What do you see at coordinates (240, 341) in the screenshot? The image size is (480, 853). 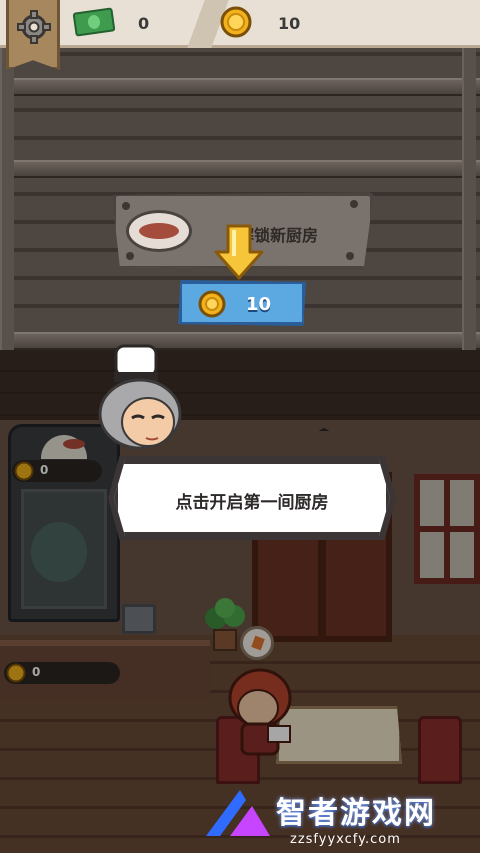 I see `floor-beam` at bounding box center [240, 341].